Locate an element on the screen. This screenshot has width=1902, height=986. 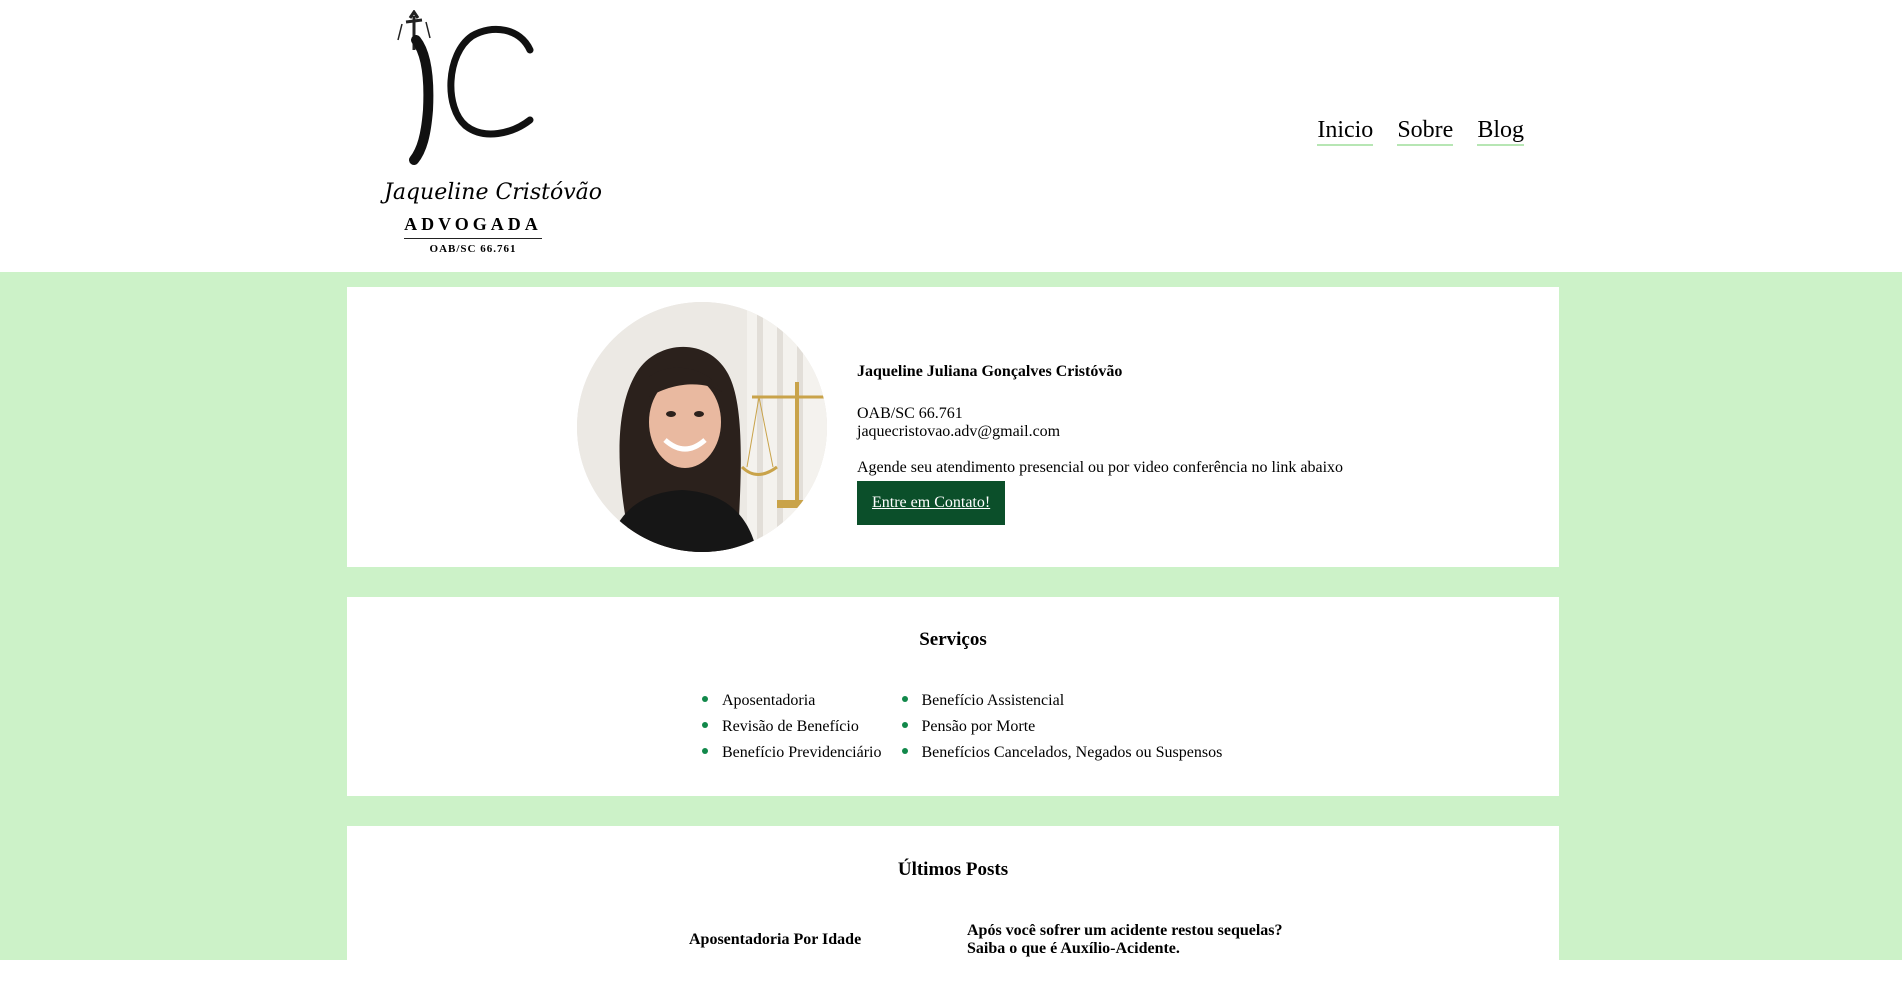
lawyer-photo-icon is located at coordinates (702, 427).